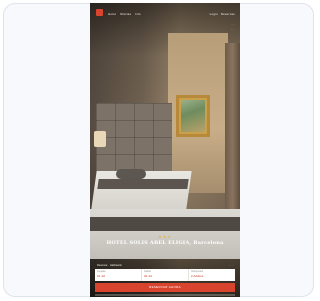 The width and height of the screenshot is (320, 301). What do you see at coordinates (125, 14) in the screenshot?
I see `nav-link-offers: Ofertas` at bounding box center [125, 14].